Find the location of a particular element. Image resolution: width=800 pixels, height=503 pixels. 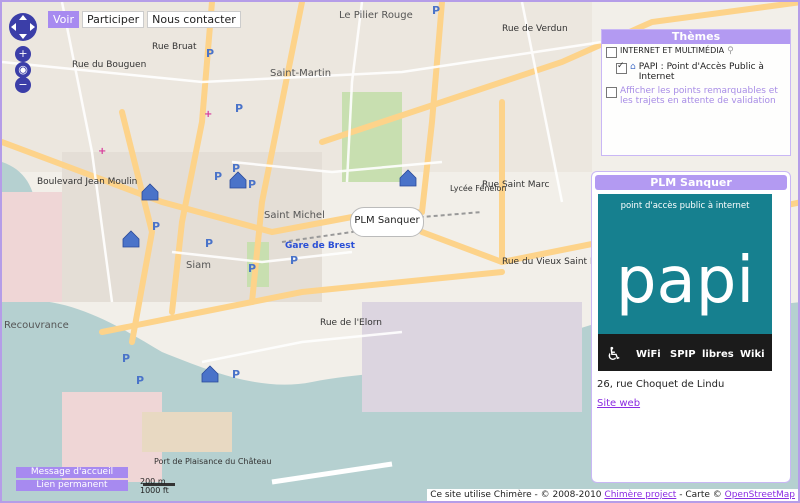

tab-participer: Participer is located at coordinates (113, 19).